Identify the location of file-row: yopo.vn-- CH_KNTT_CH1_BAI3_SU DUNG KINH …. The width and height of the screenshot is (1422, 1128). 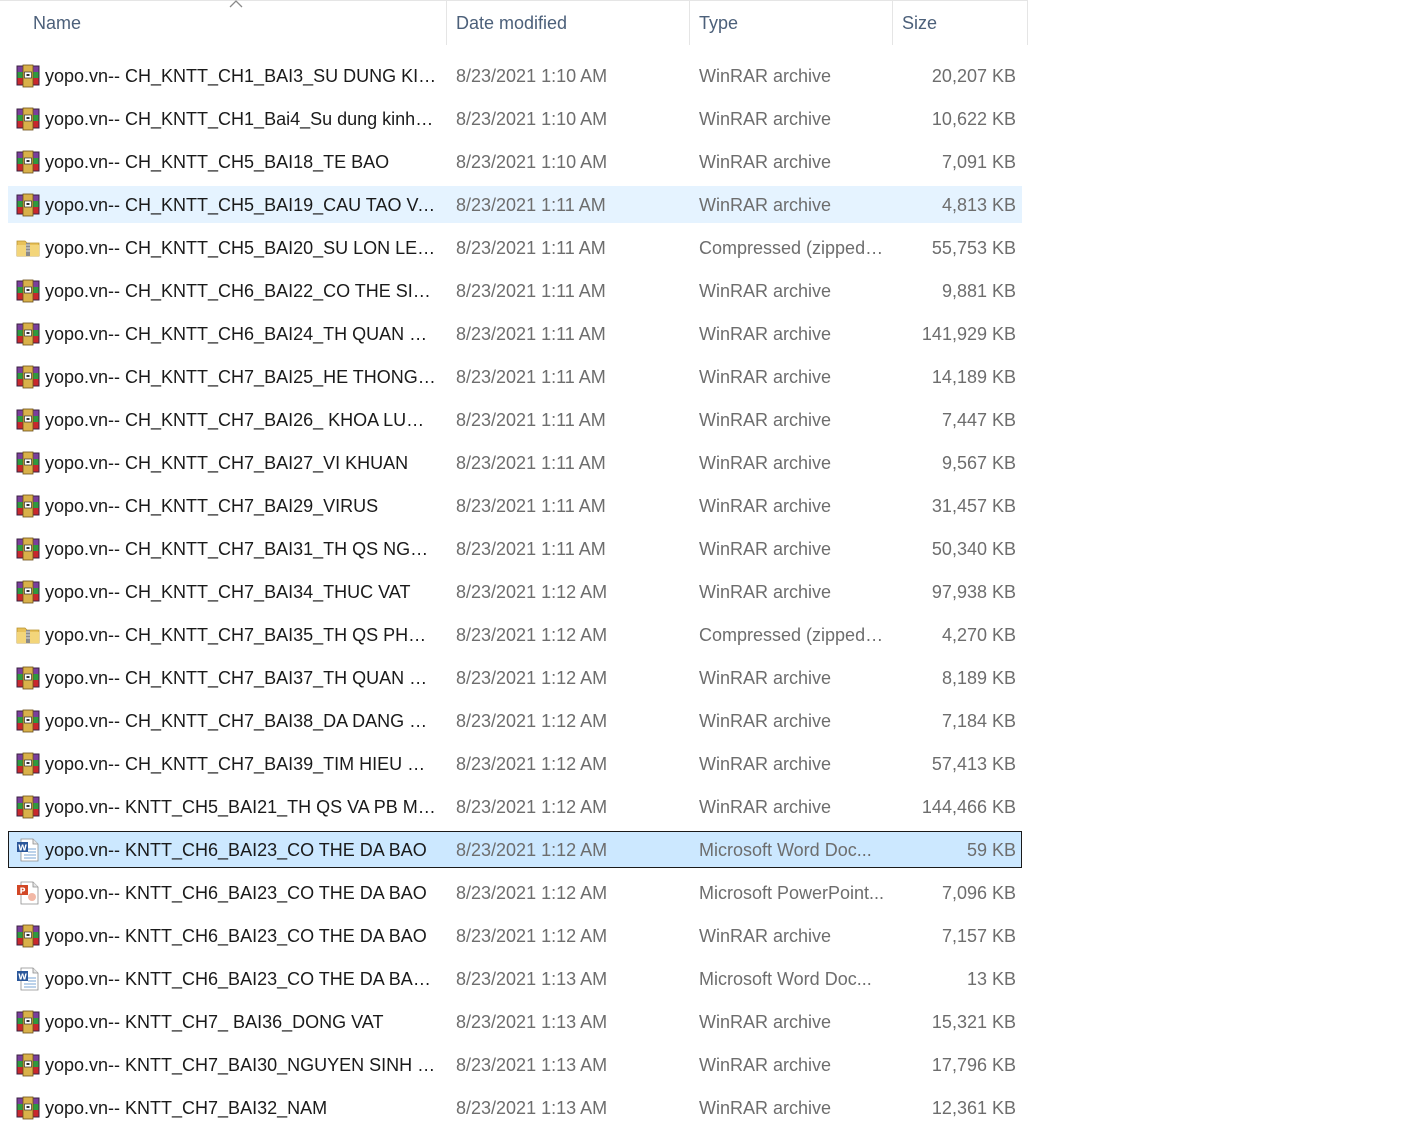
(514, 76).